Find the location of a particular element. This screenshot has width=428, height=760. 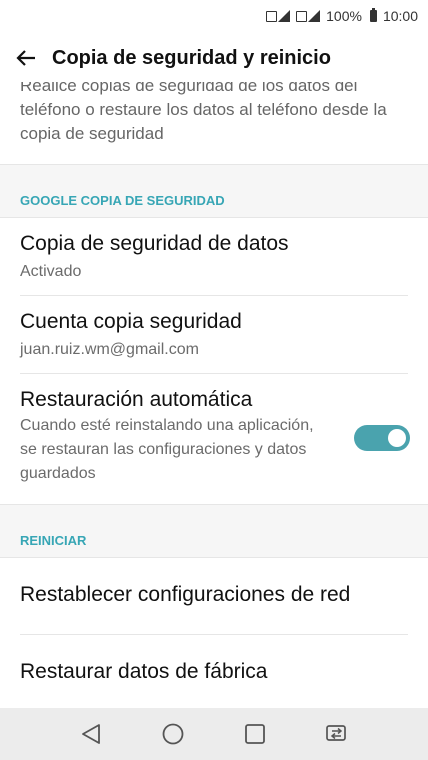

item-subtitle: Activado is located at coordinates (51, 271).